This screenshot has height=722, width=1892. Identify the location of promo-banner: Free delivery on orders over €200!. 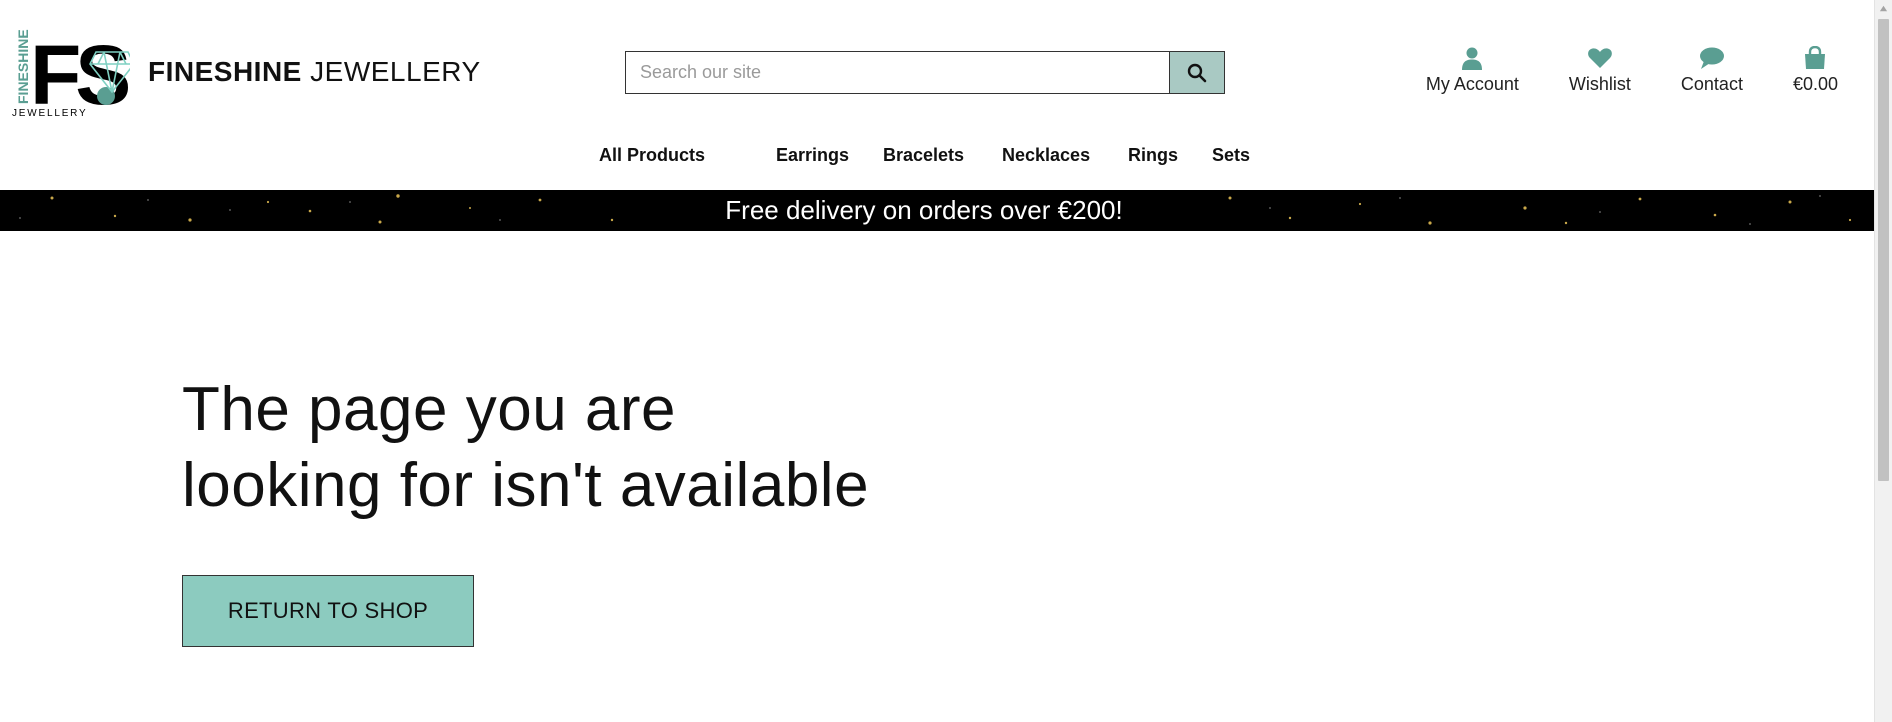
(937, 210).